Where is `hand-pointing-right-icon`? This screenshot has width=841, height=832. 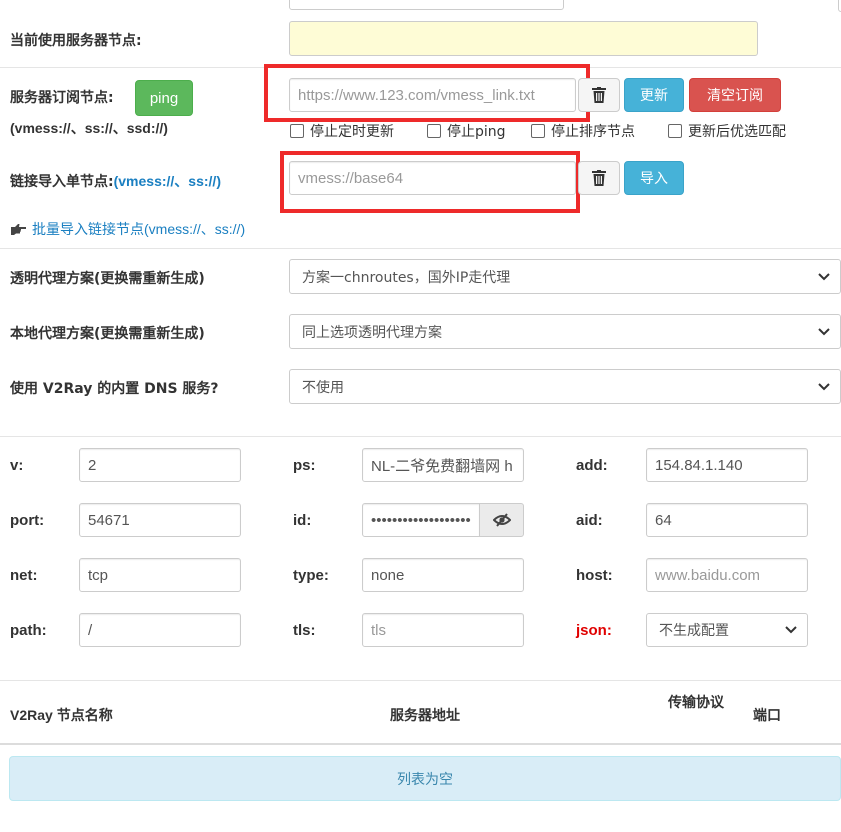 hand-pointing-right-icon is located at coordinates (18, 229).